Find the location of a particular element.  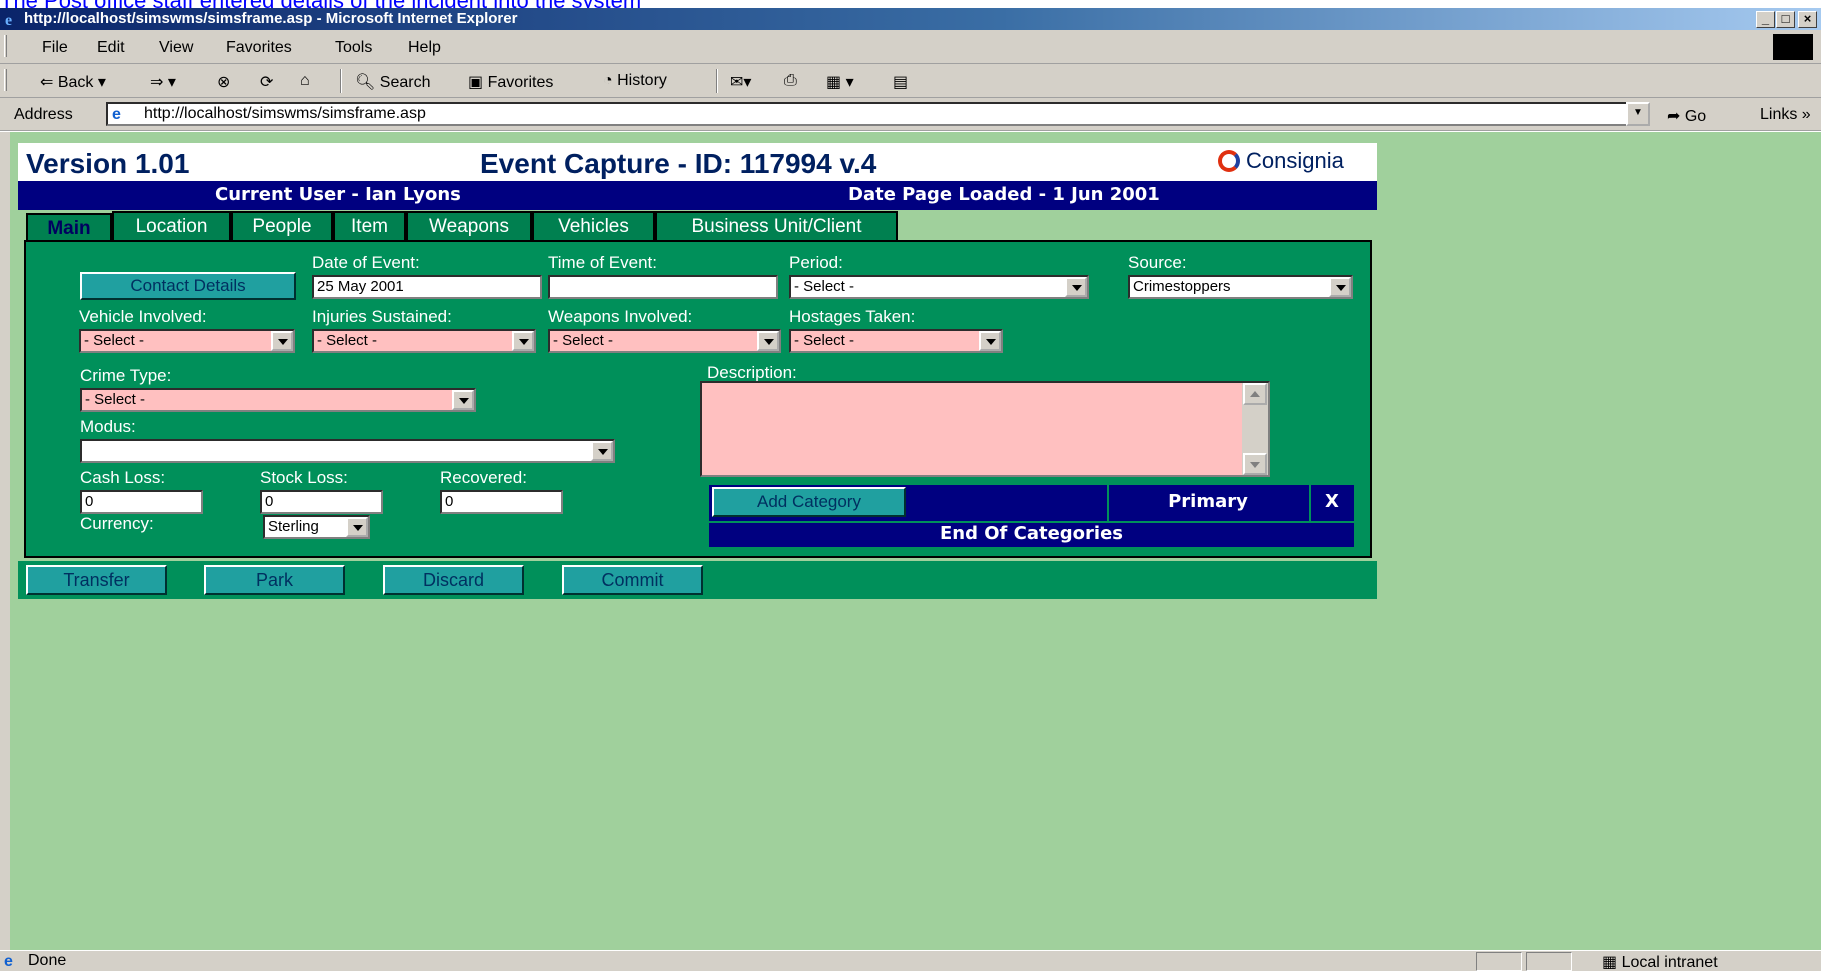

contact-details-button: Contact Details is located at coordinates (188, 286).